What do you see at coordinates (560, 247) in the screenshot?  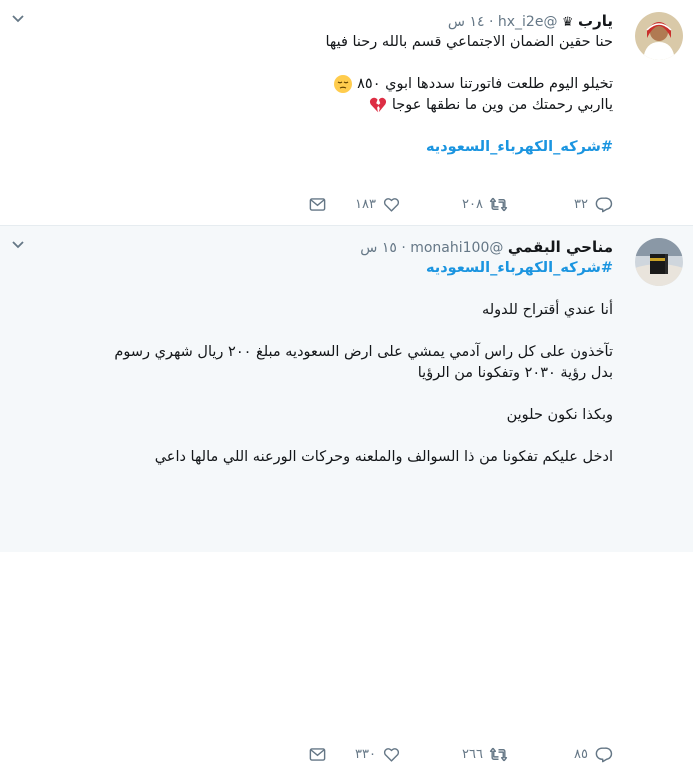 I see `display-name: مناحي البقمي` at bounding box center [560, 247].